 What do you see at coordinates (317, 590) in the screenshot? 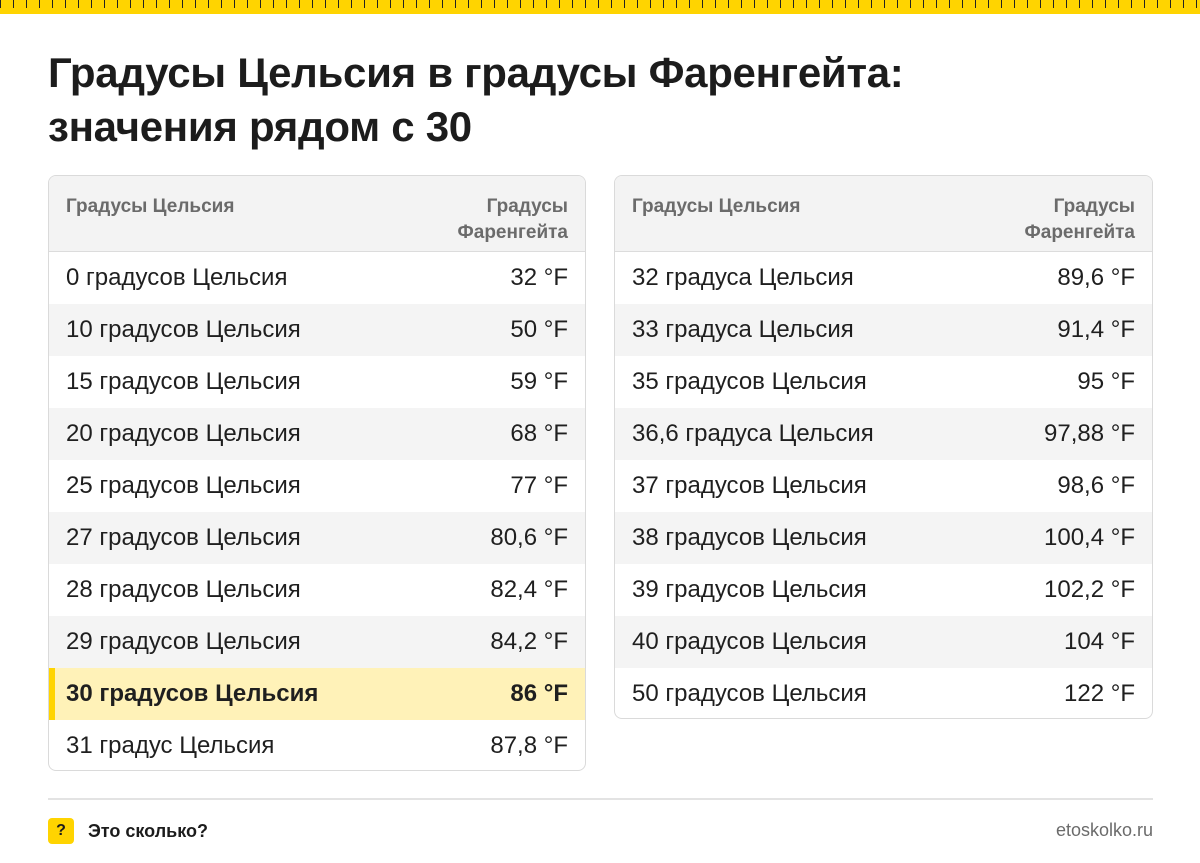
I see `table-row: 28 градусов Цельсия 82,4 °F` at bounding box center [317, 590].